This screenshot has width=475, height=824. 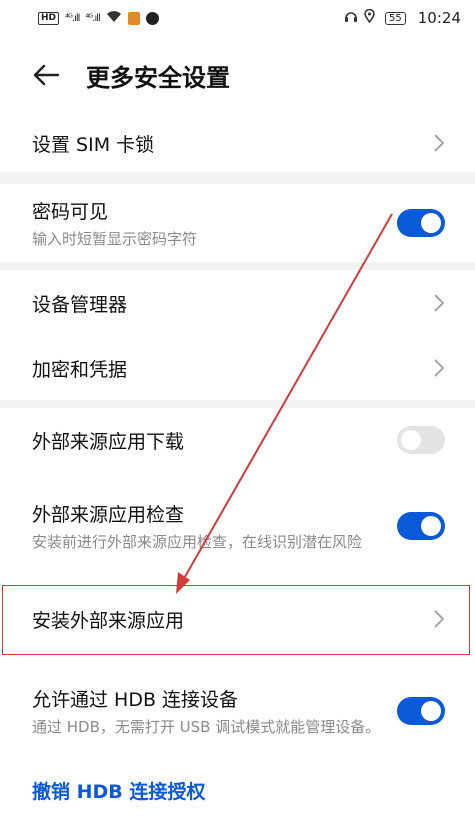 I want to click on status-bar: HD ⁴ᴳ.ıll ⁴ᴳ.ıll 55 10:24, so click(x=237, y=18).